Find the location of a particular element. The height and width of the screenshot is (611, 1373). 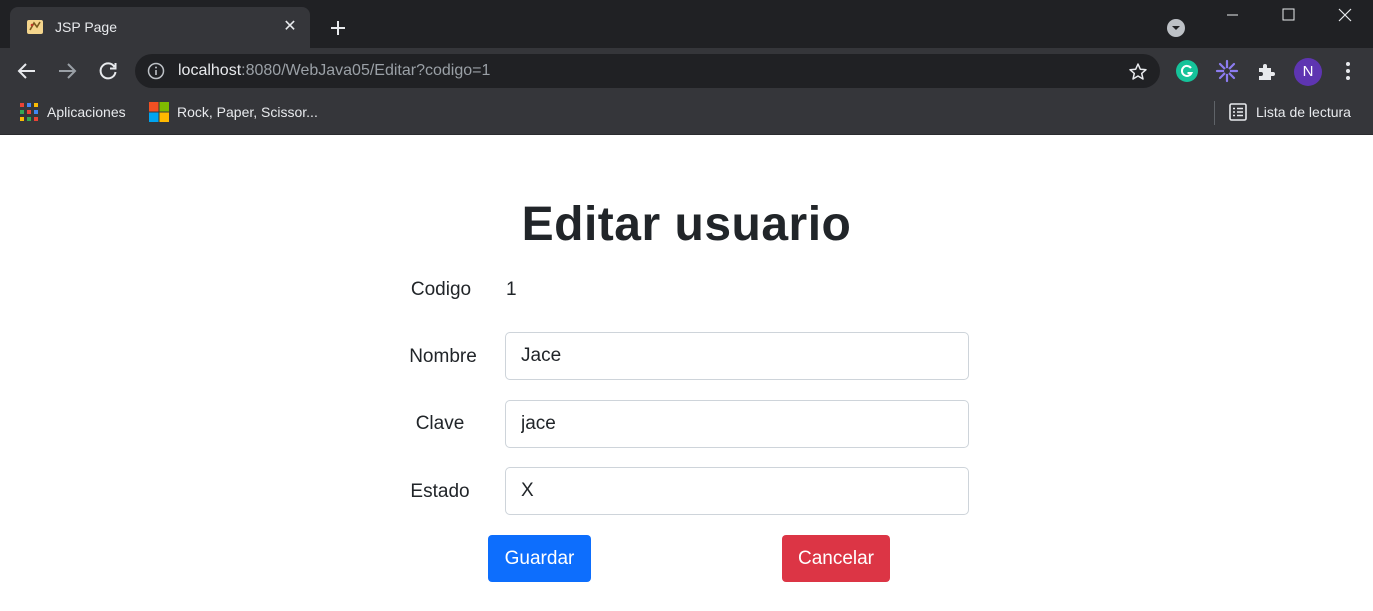

extension-flower-icon is located at coordinates (1227, 71).